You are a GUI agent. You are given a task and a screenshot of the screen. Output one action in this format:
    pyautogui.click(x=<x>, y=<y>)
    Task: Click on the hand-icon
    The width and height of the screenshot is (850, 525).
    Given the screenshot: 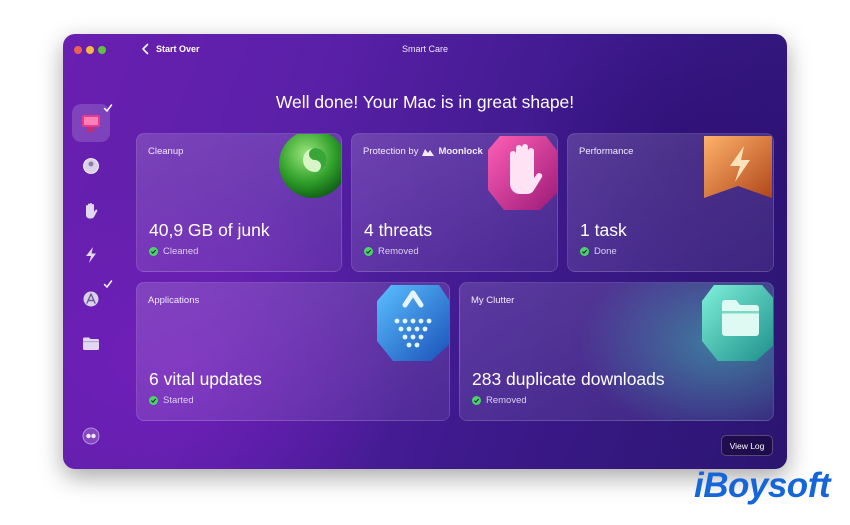 What is the action you would take?
    pyautogui.click(x=92, y=211)
    